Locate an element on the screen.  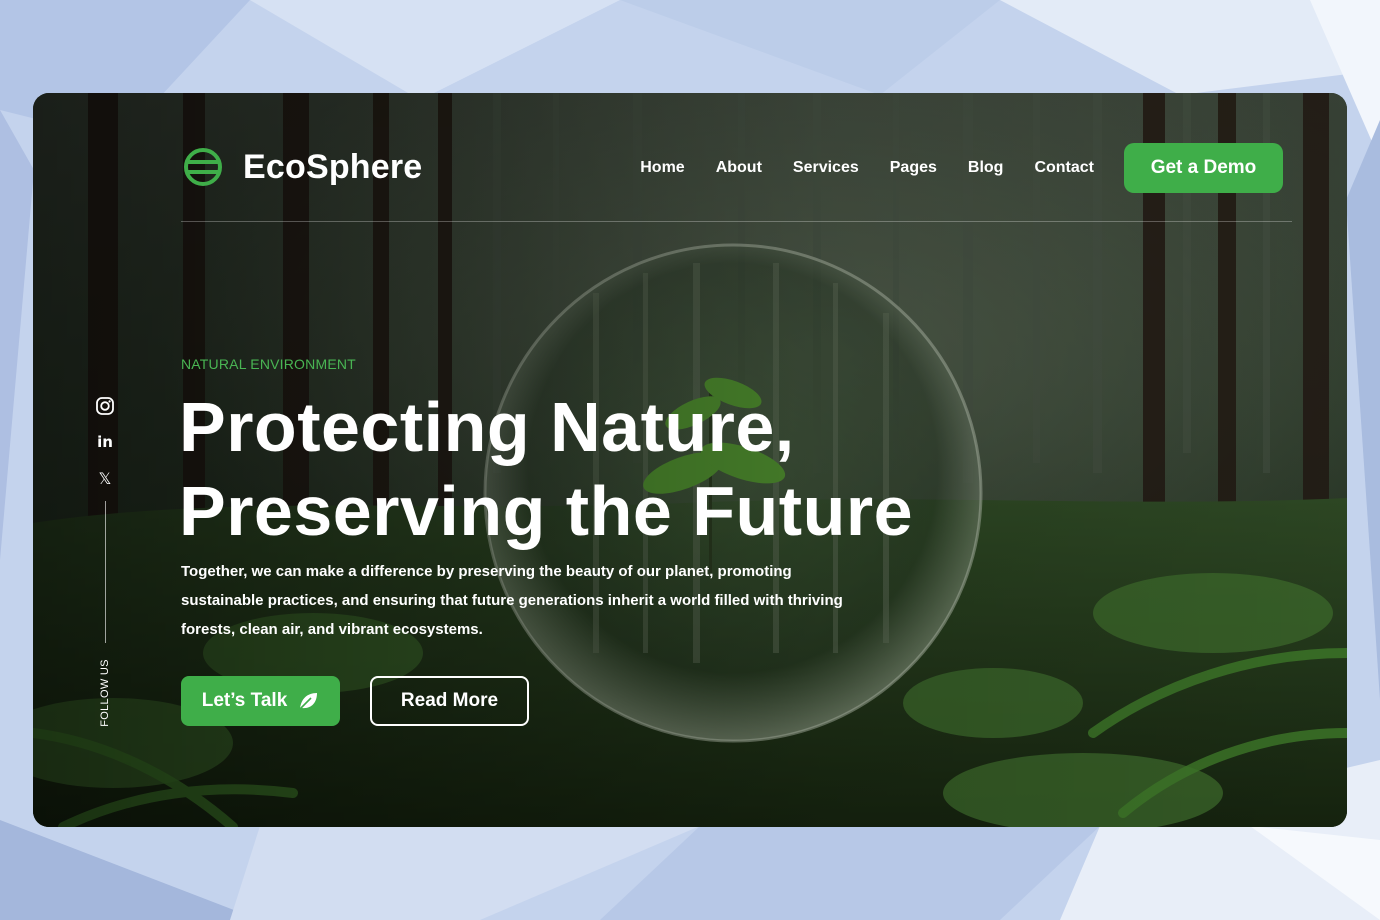
social-sidebar: in 𝕏 is located at coordinates (105, 519).